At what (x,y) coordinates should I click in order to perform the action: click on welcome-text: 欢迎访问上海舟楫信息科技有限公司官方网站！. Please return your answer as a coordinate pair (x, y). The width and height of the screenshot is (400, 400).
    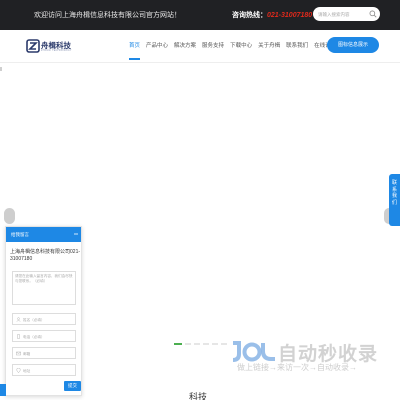
    Looking at the image, I should click on (107, 15).